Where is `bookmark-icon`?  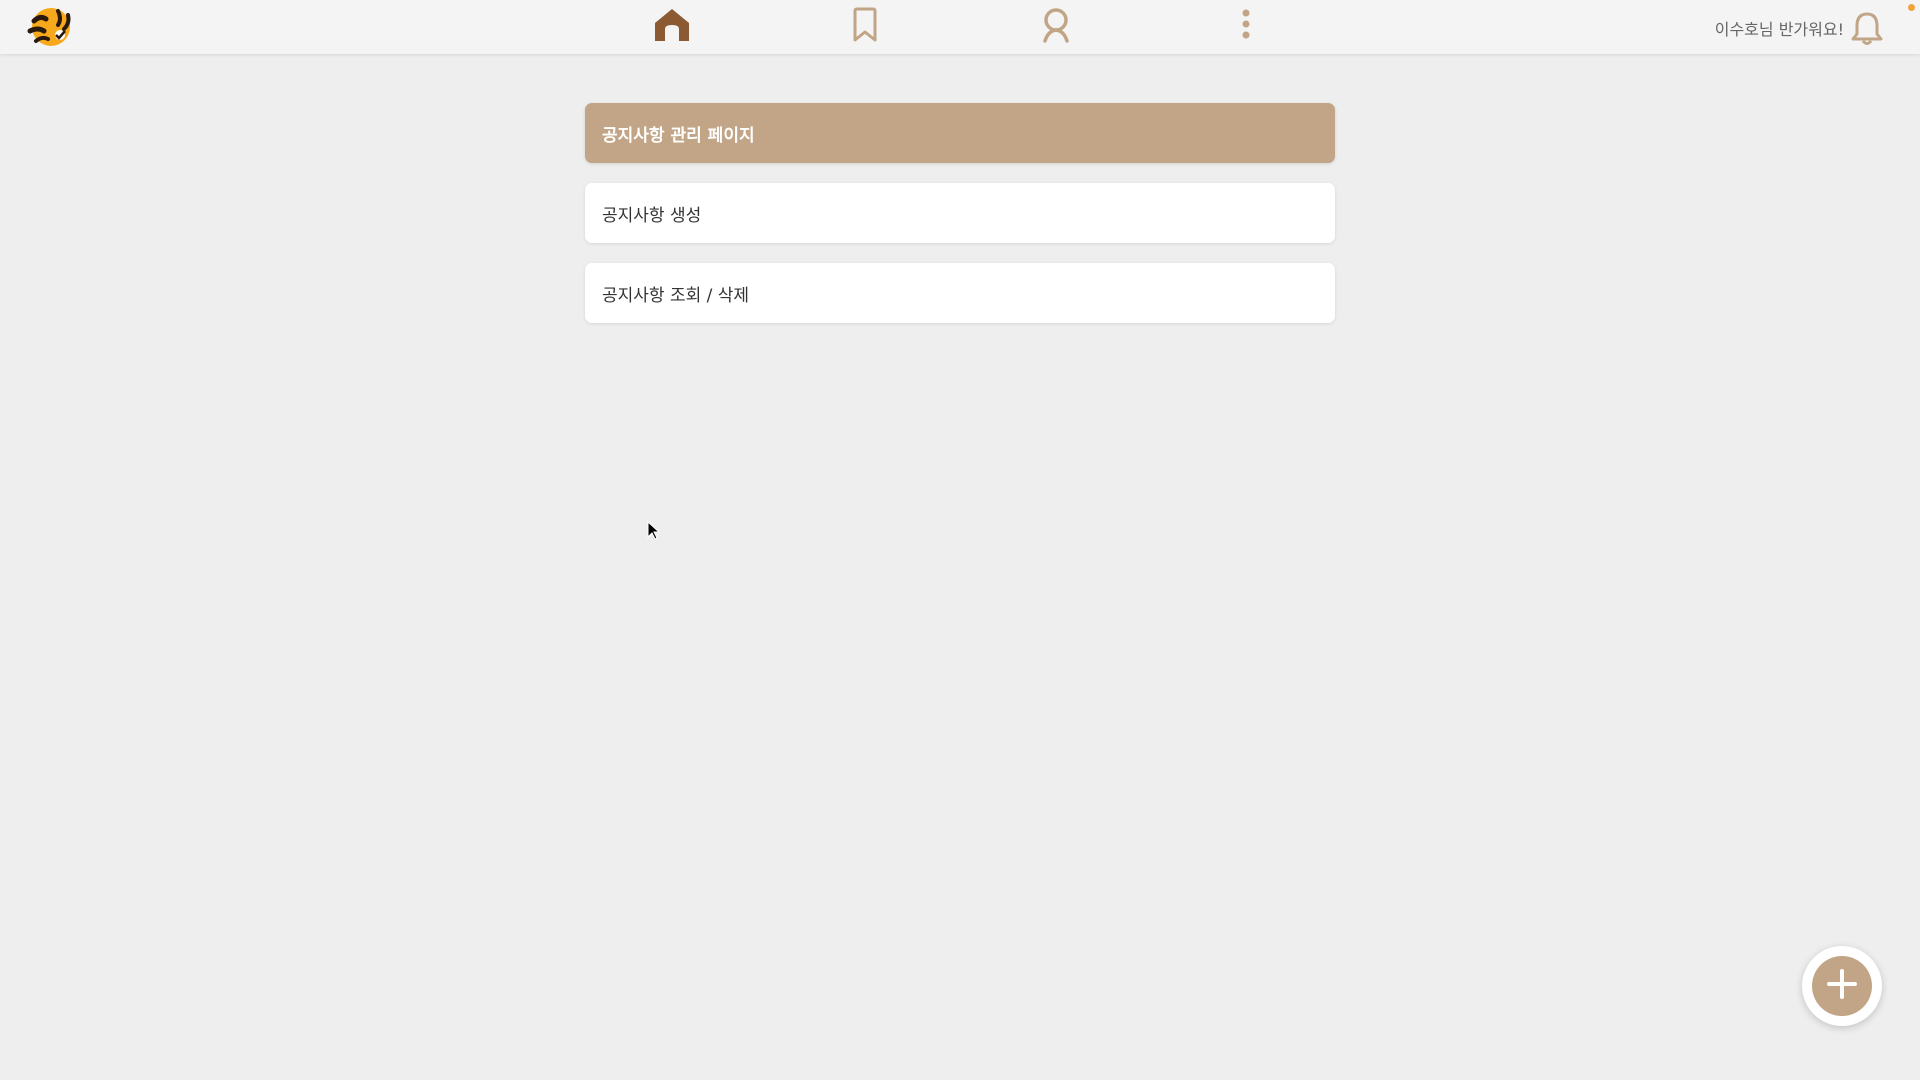
bookmark-icon is located at coordinates (865, 27).